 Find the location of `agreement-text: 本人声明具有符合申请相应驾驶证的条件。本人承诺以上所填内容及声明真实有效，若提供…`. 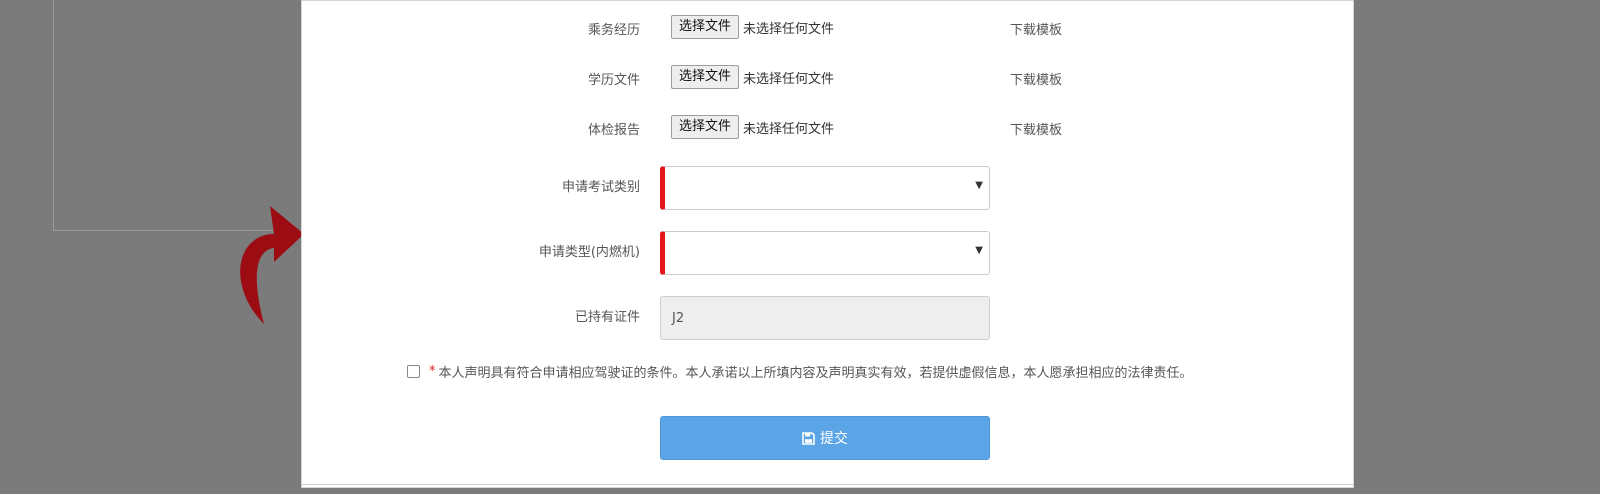

agreement-text: 本人声明具有符合申请相应驾驶证的条件。本人承诺以上所填内容及声明真实有效，若提供… is located at coordinates (815, 373).